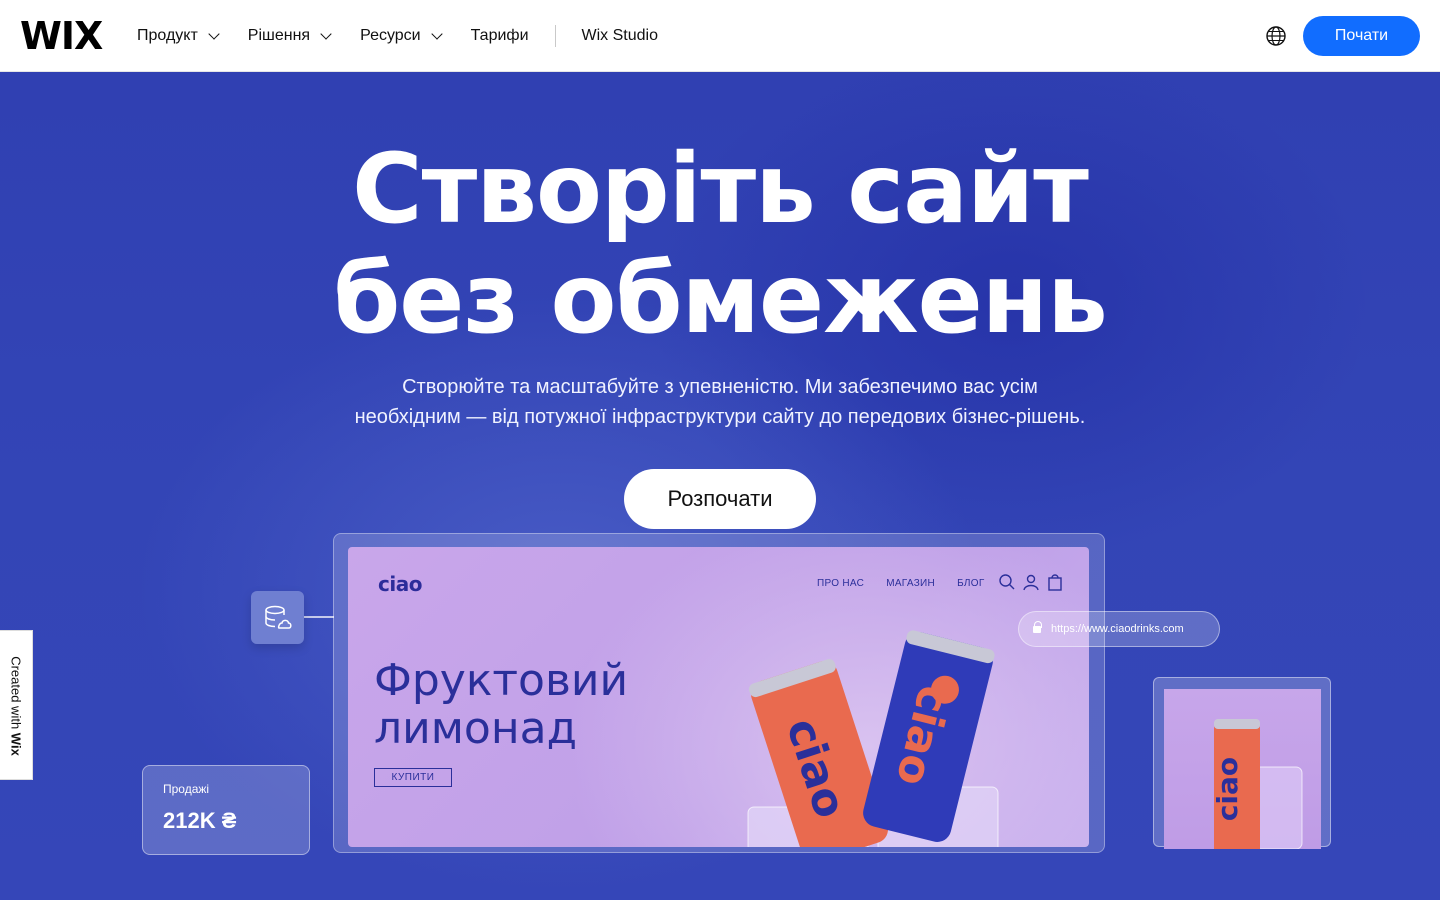 The height and width of the screenshot is (900, 1440). Describe the element at coordinates (720, 189) in the screenshot. I see `hero-title-line: Створіть сайт` at that location.